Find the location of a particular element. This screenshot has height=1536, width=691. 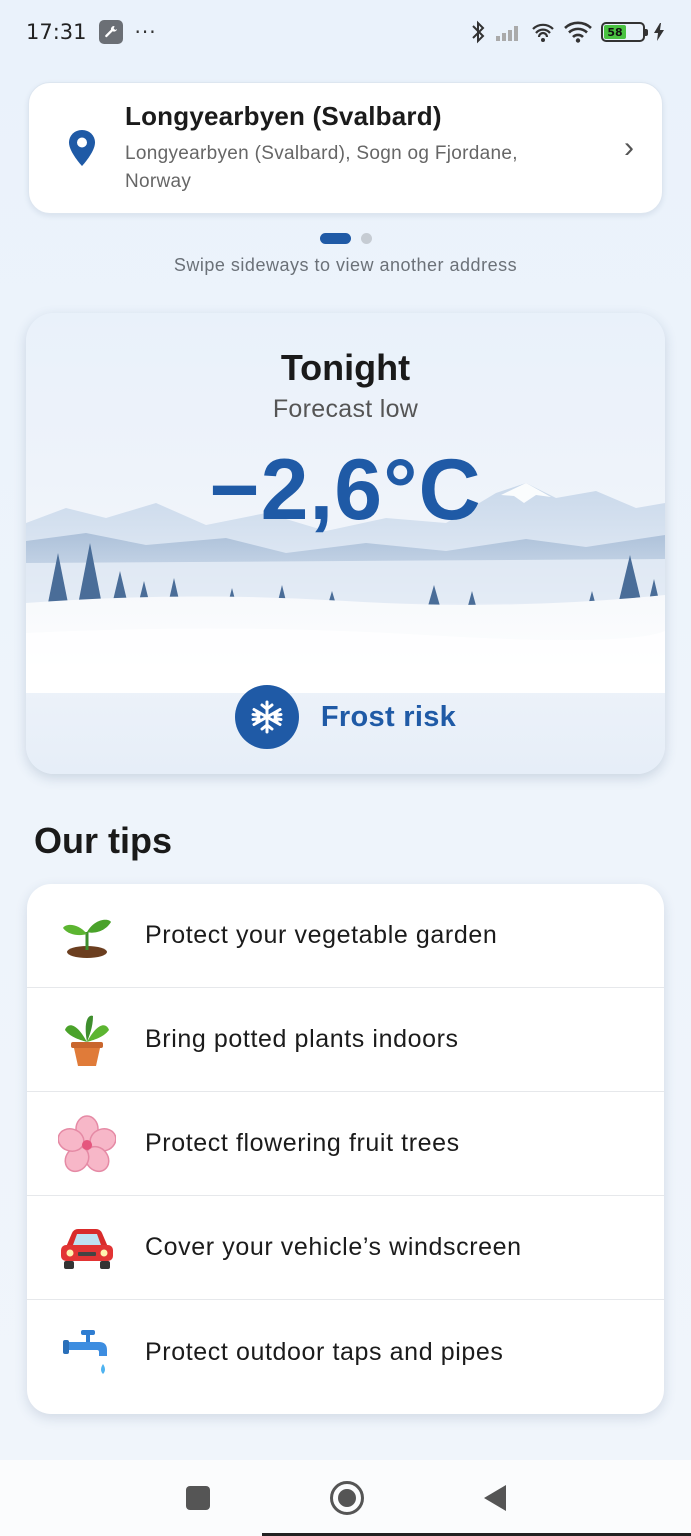

recents-button is located at coordinates (197, 1498).